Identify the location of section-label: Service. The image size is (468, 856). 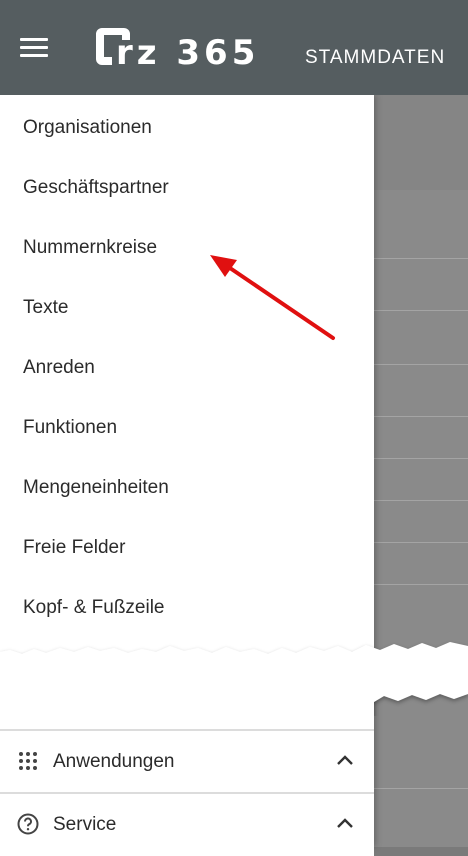
(85, 824).